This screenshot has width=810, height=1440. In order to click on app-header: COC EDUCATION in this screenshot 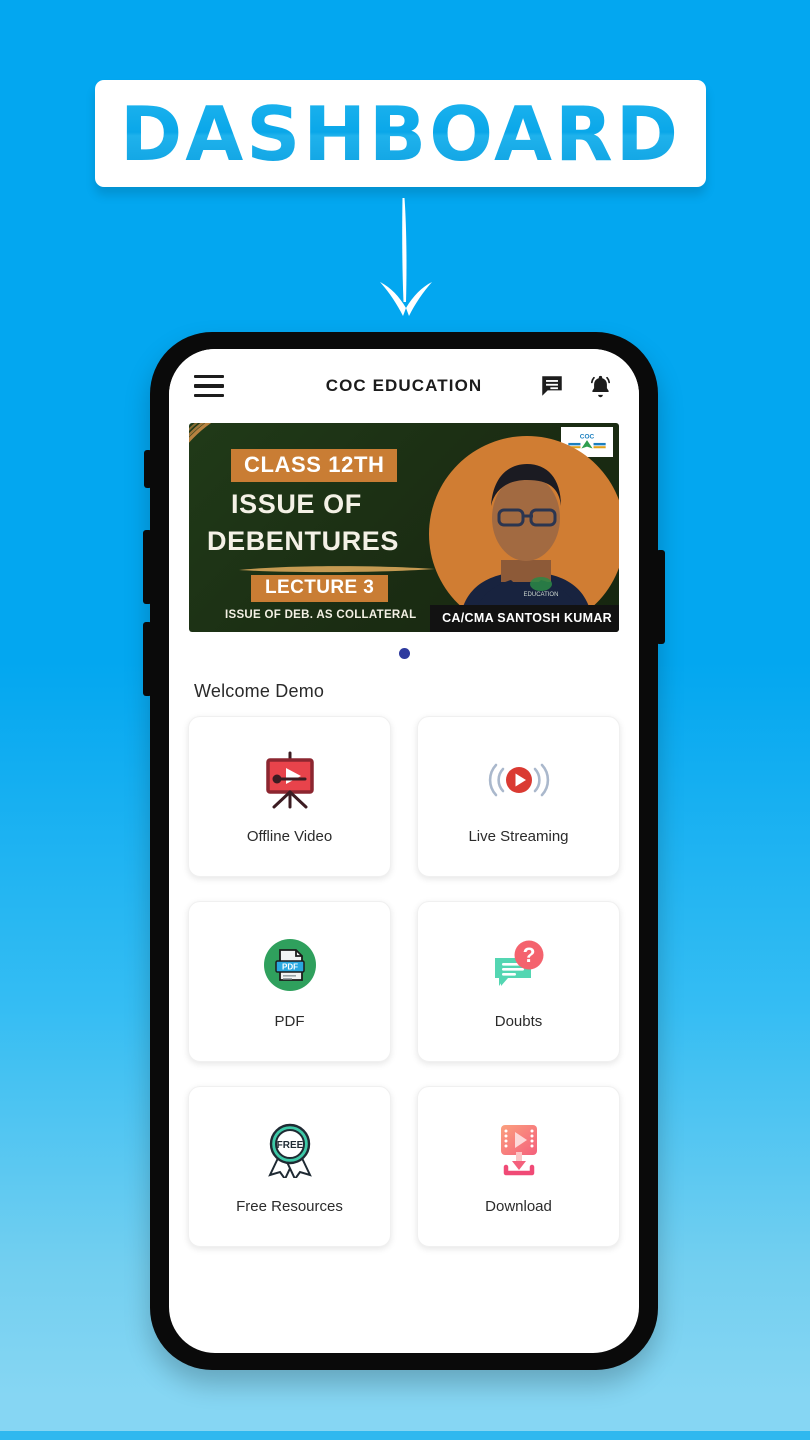, I will do `click(404, 386)`.